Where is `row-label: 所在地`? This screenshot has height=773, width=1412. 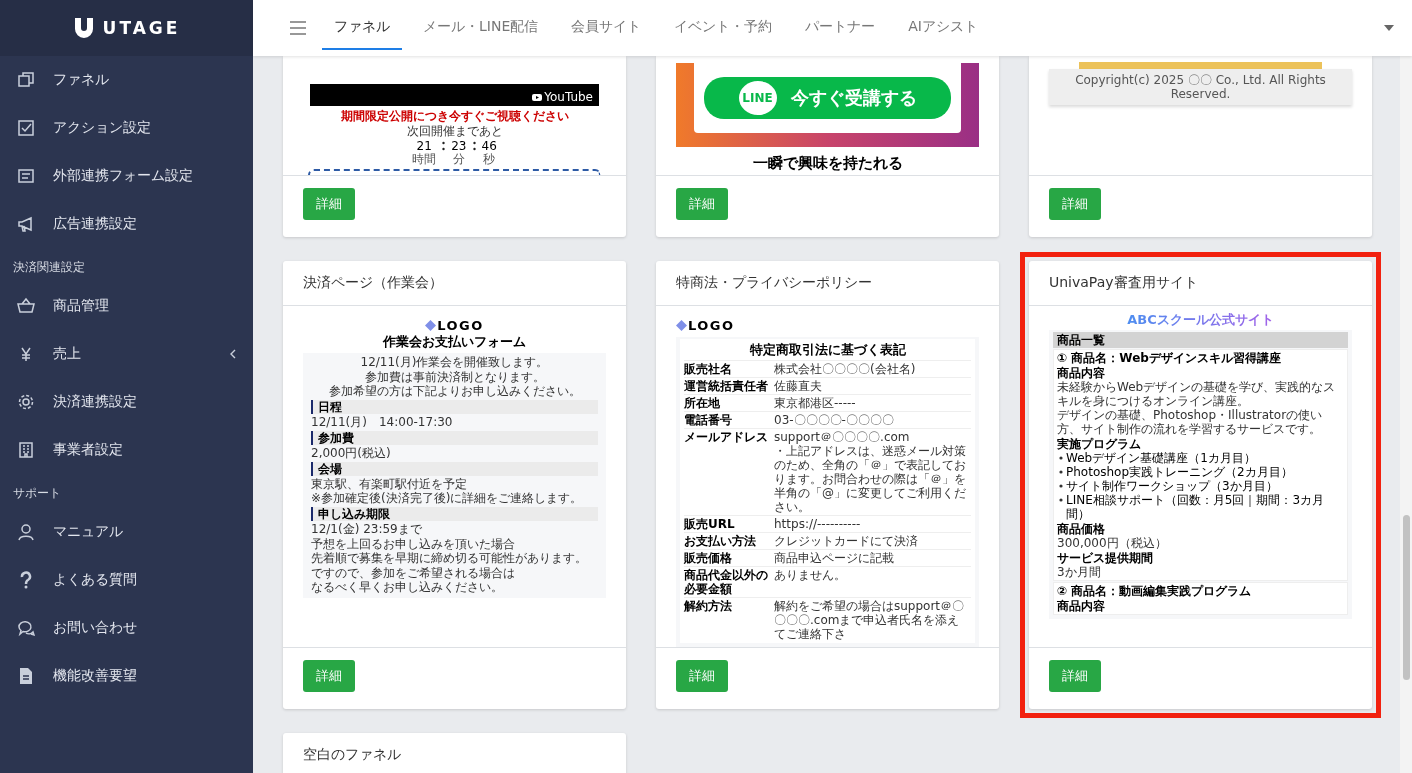
row-label: 所在地 is located at coordinates (702, 403).